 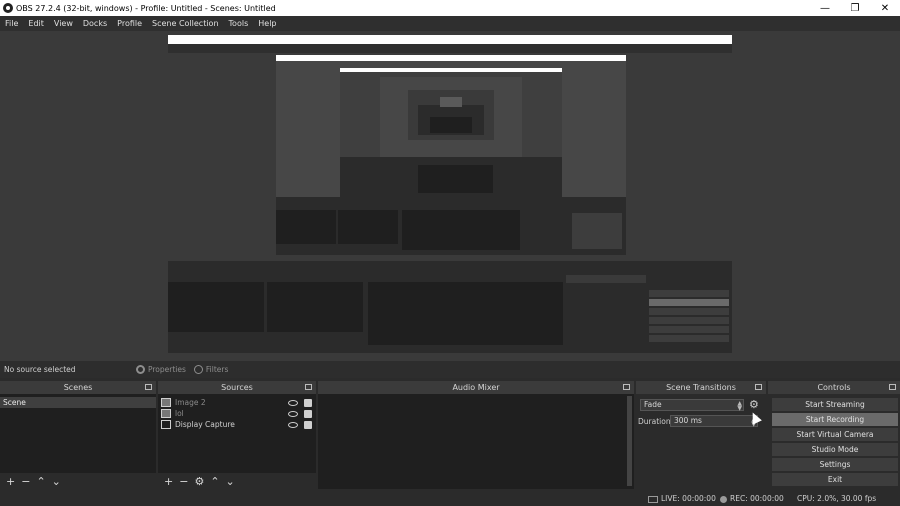 What do you see at coordinates (714, 421) in the screenshot?
I see `duration-input: 300 ms ▲ ▼` at bounding box center [714, 421].